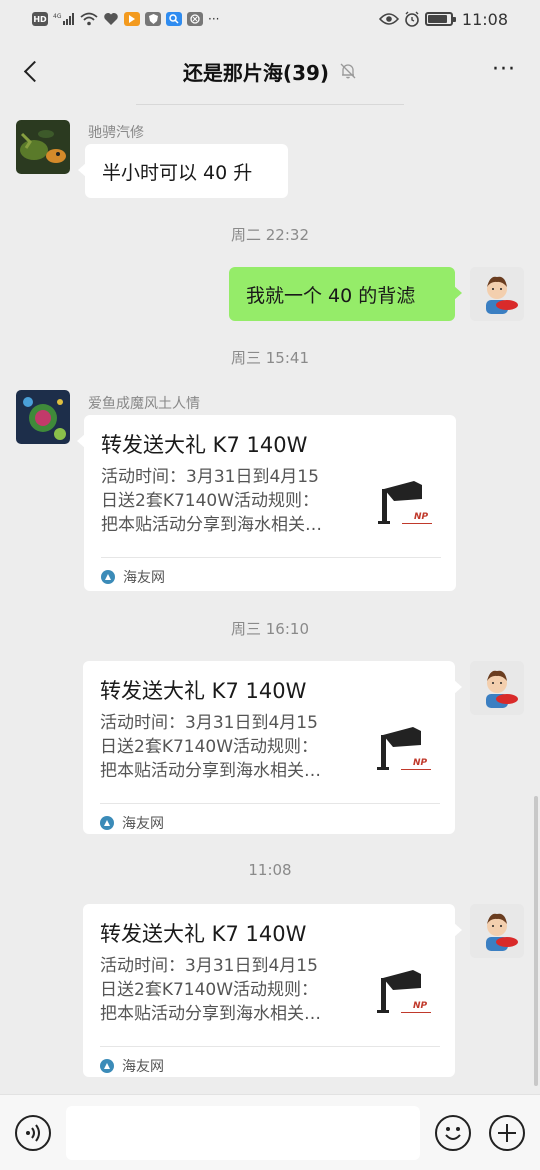 The height and width of the screenshot is (1170, 540). I want to click on chat-title-wrap: 还是那片海(39), so click(270, 71).